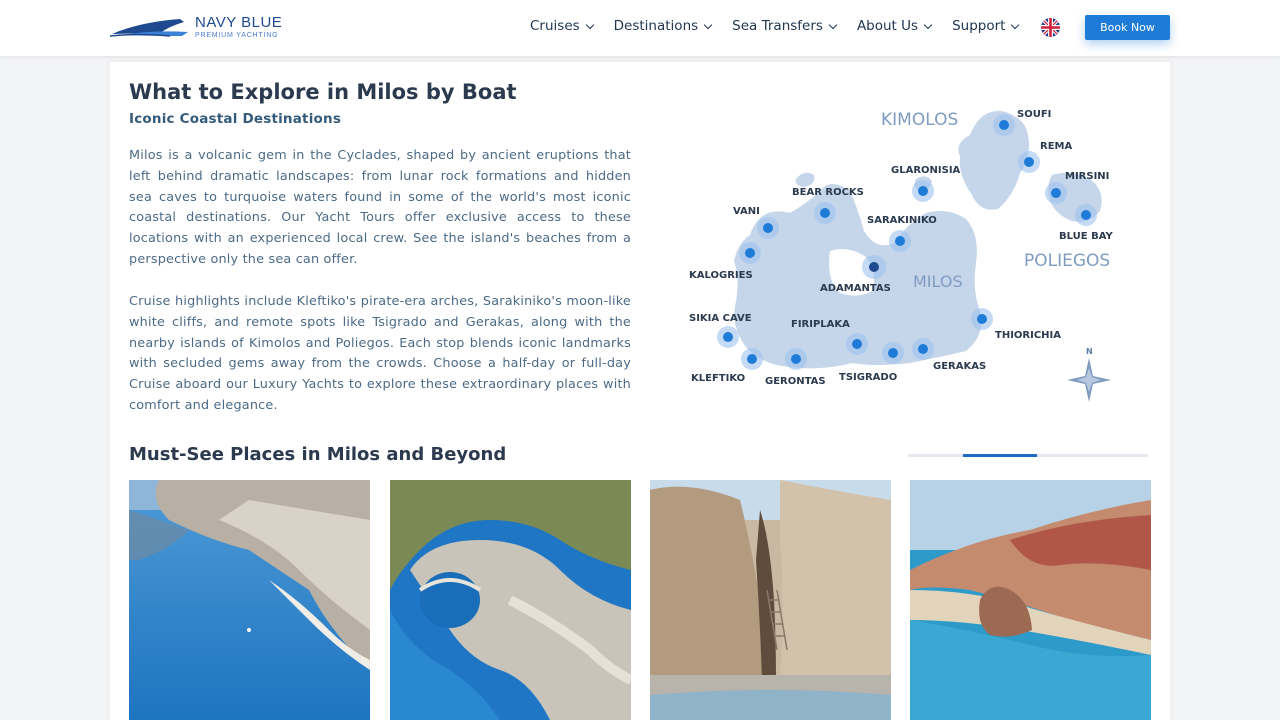 The width and height of the screenshot is (1280, 720). Describe the element at coordinates (805, 179) in the screenshot. I see `bear-rocks-shape` at that location.